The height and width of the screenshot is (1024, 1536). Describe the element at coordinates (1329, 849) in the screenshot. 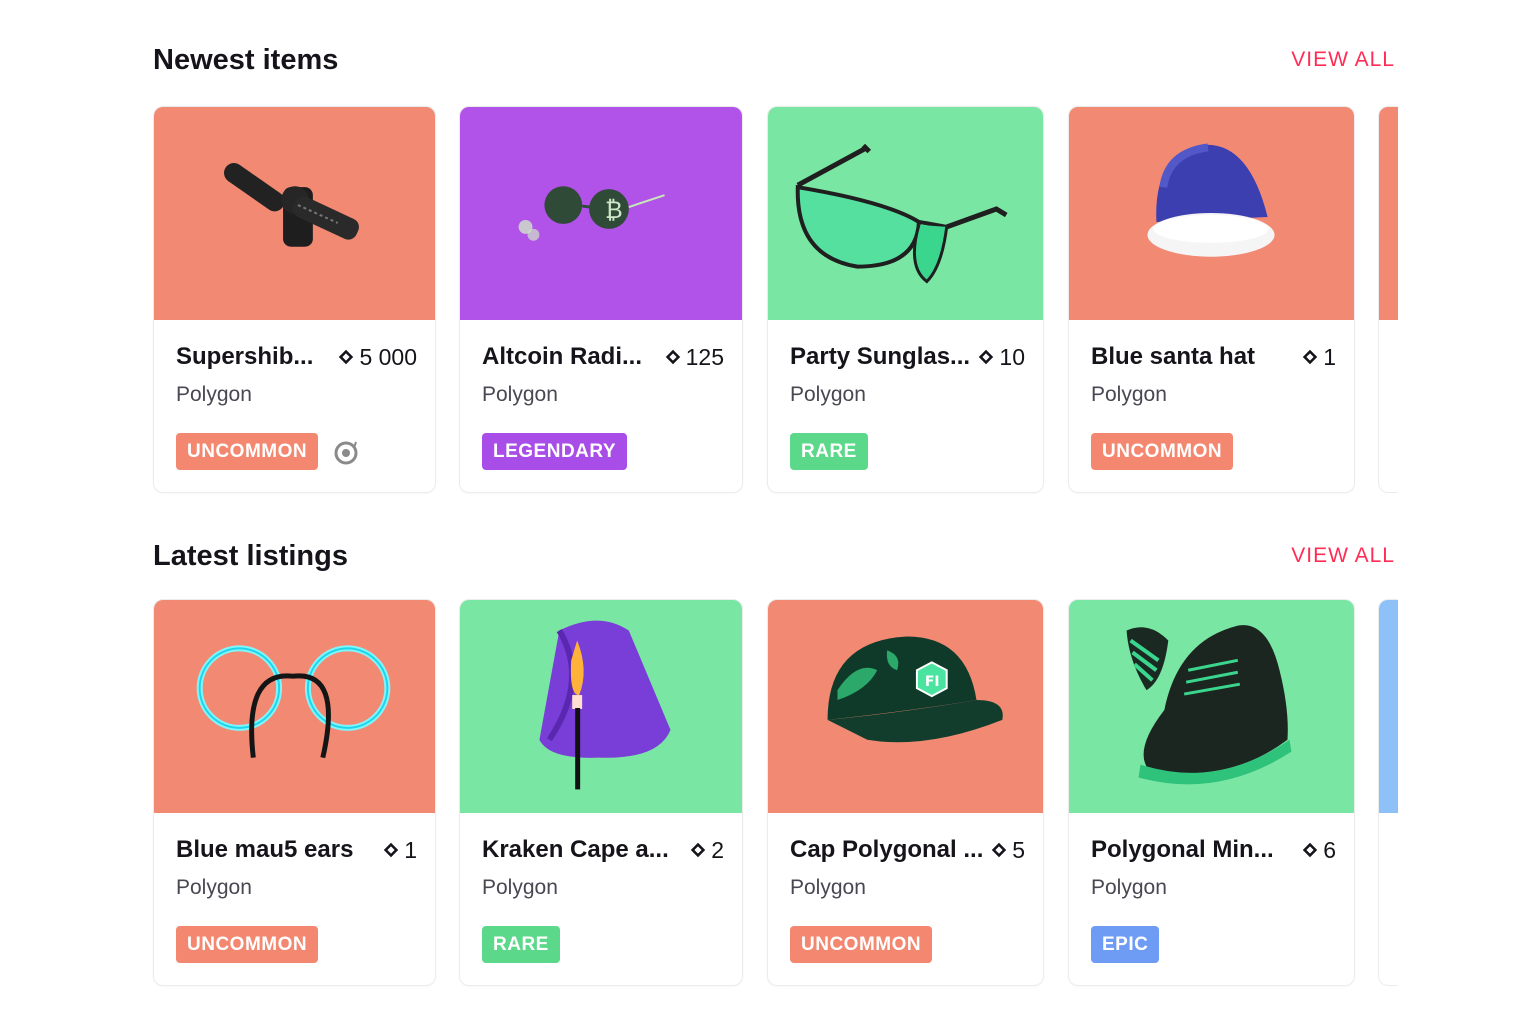

I see `price-value: 6` at that location.